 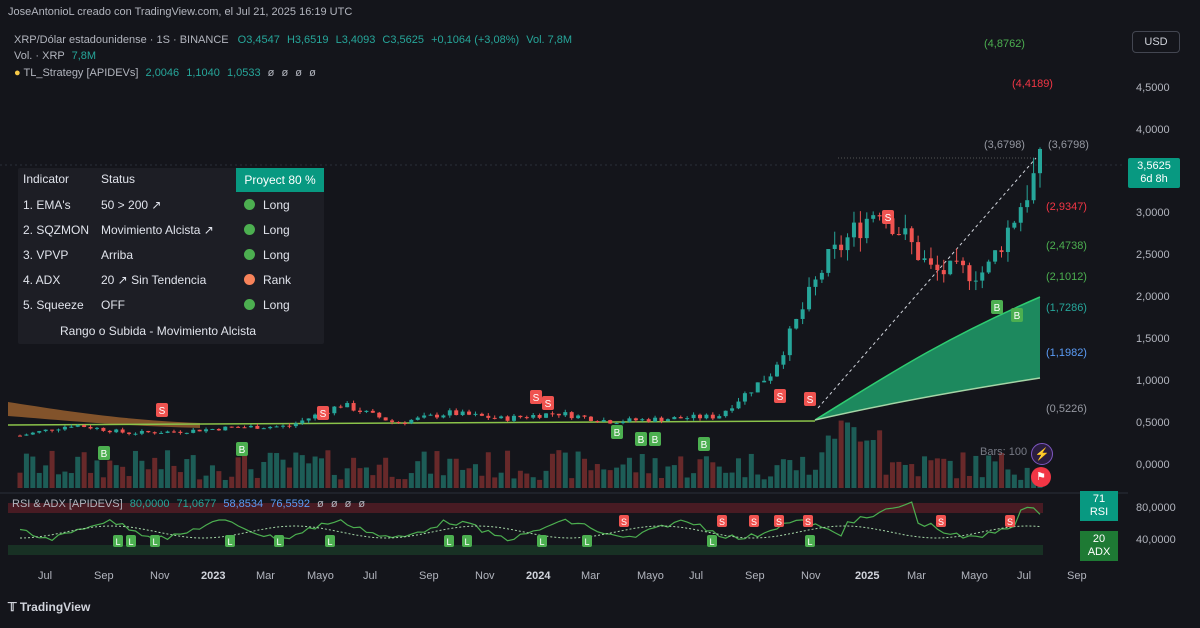 I want to click on price-axis-label: 2,0000, so click(x=1153, y=297).